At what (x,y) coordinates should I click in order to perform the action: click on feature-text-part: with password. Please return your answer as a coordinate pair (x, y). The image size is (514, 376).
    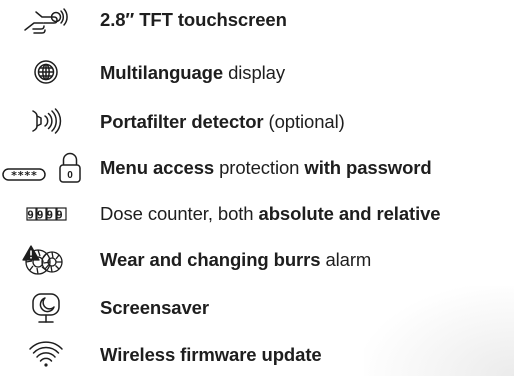
    Looking at the image, I should click on (368, 167).